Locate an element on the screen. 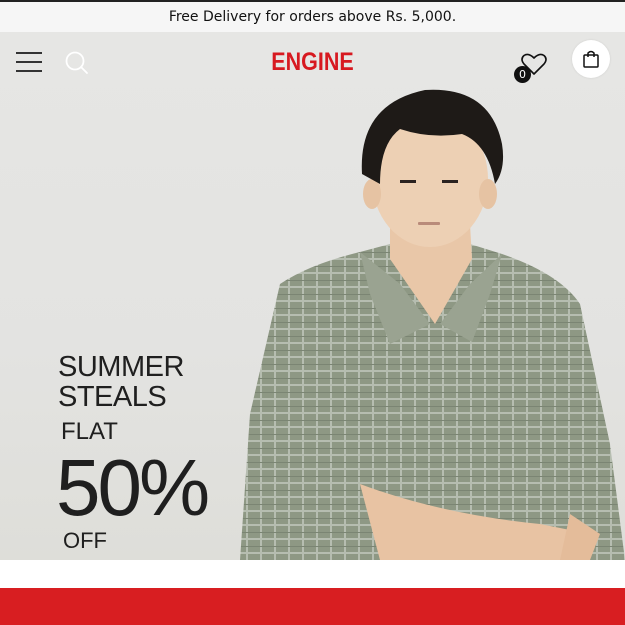  site-header: ENGINE is located at coordinates (312, 63).